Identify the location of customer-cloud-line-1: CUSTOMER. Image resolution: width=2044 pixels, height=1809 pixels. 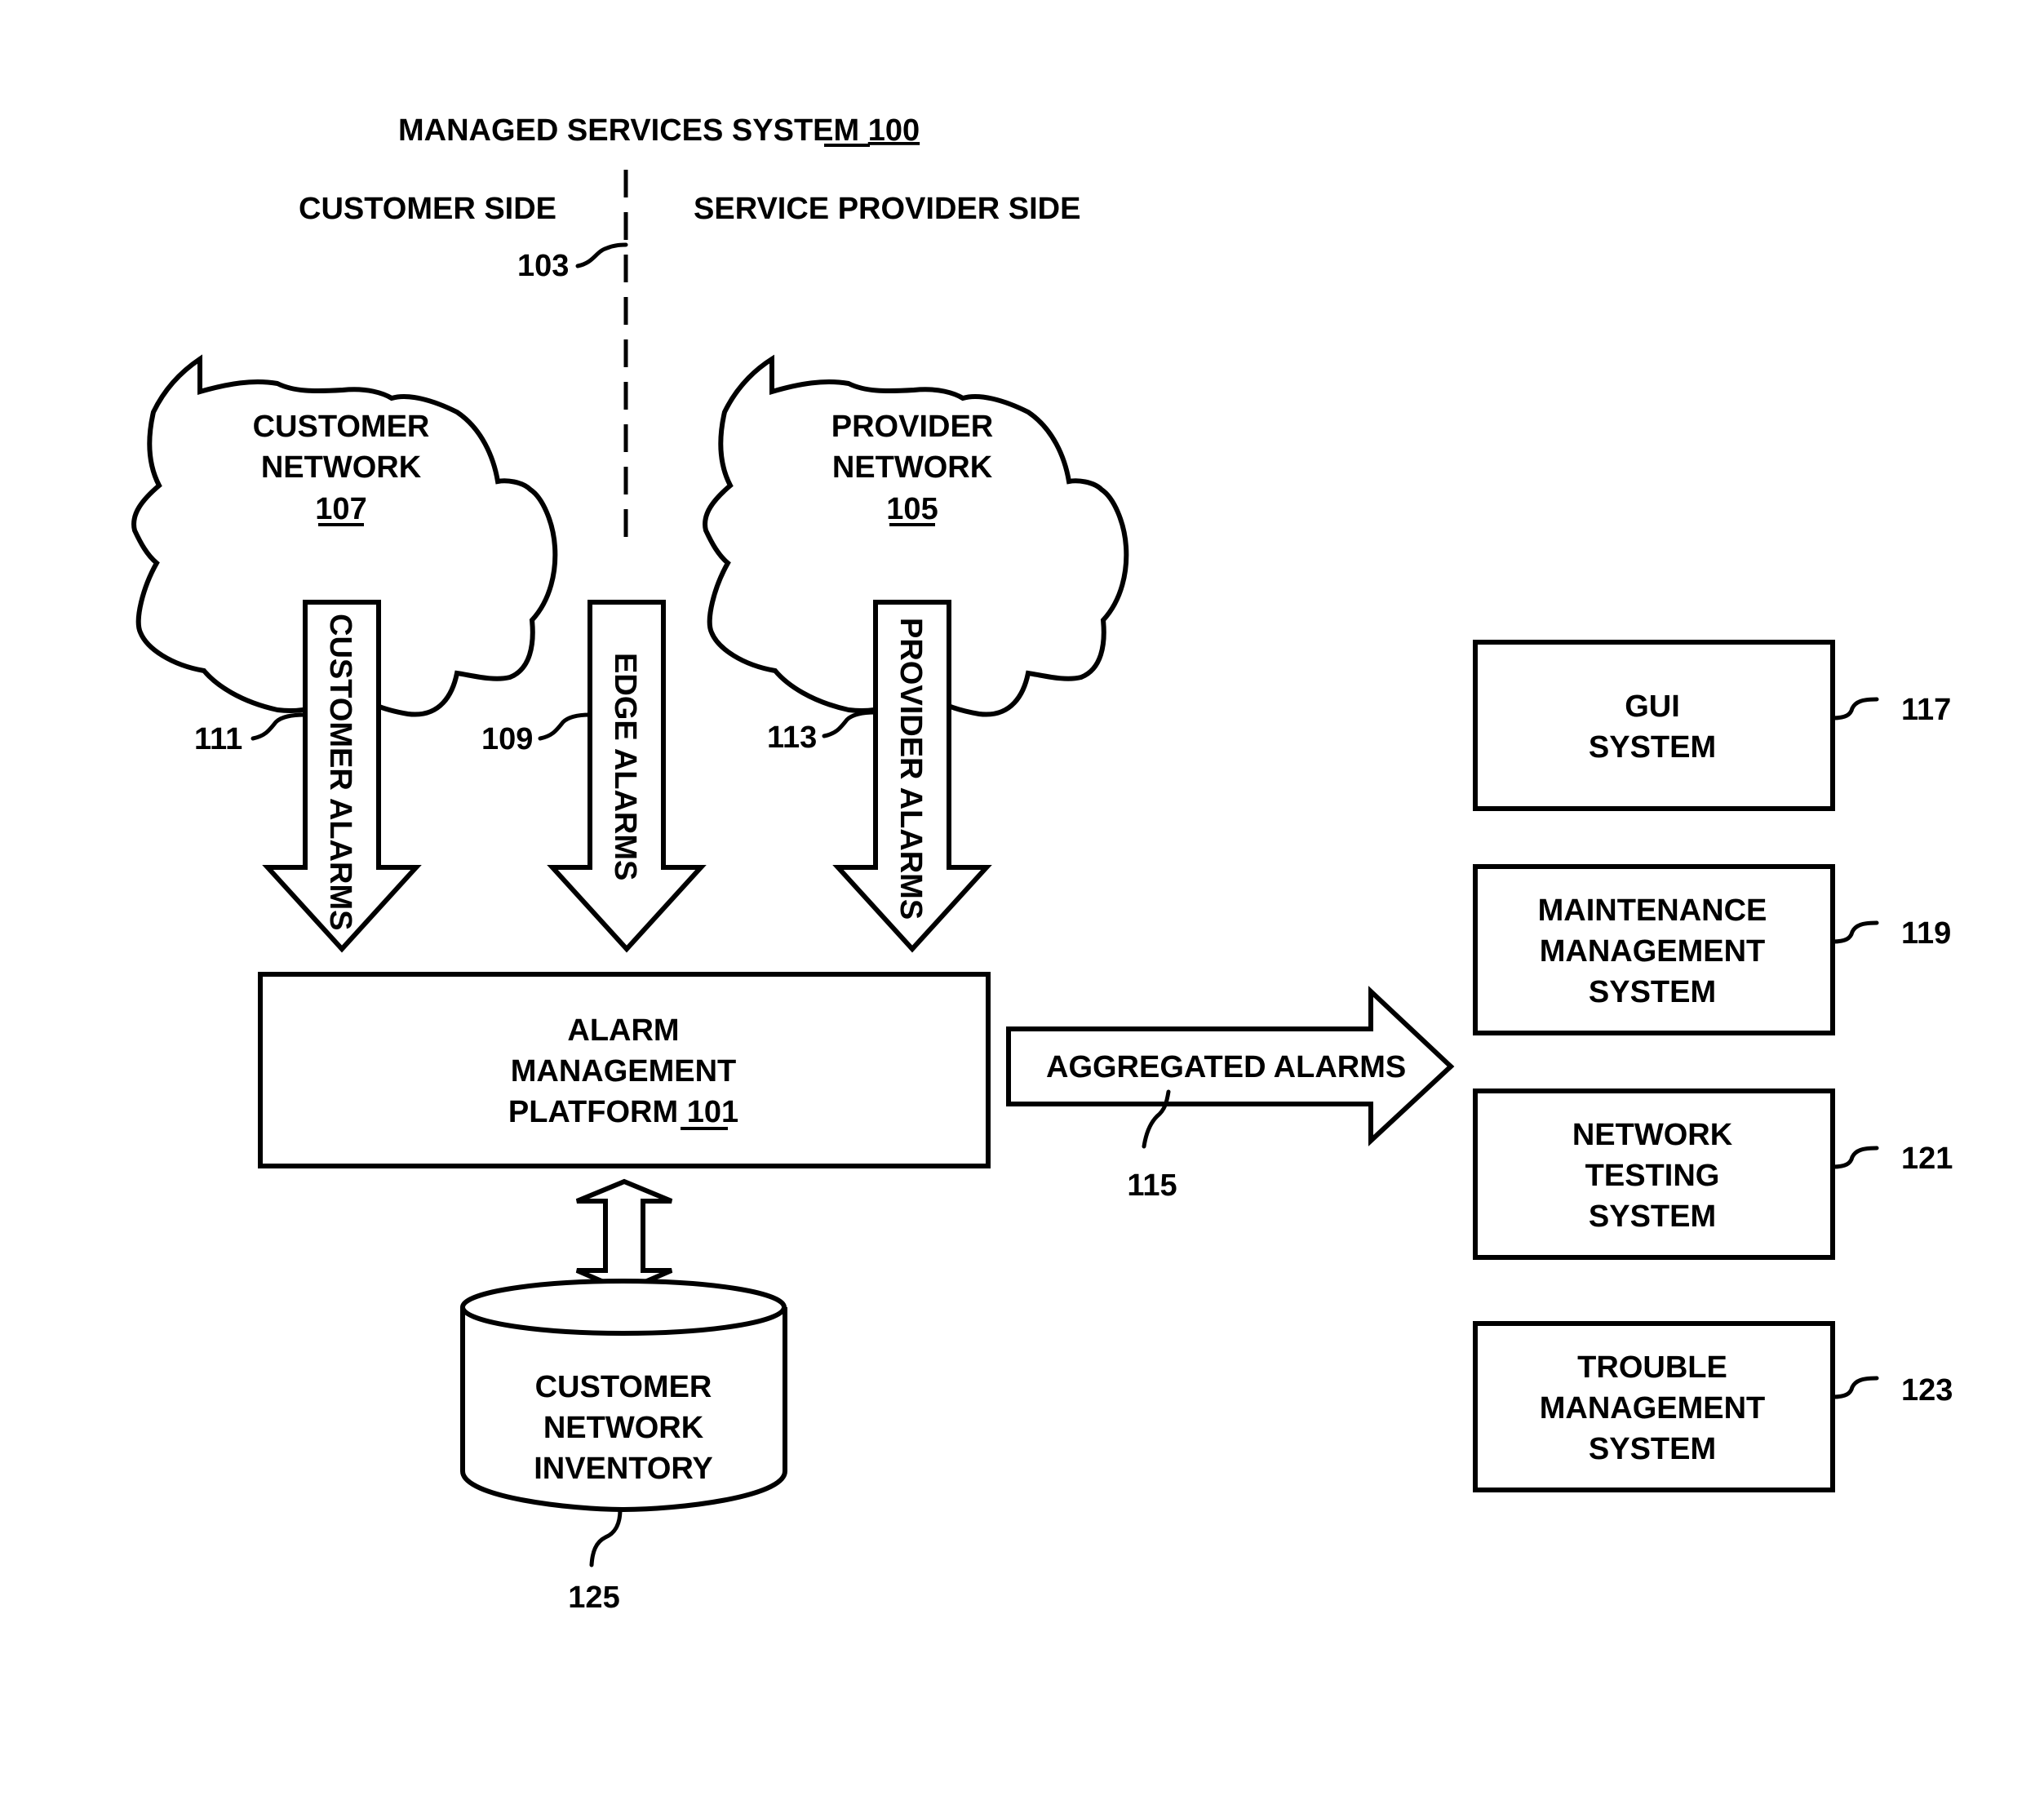
(342, 427).